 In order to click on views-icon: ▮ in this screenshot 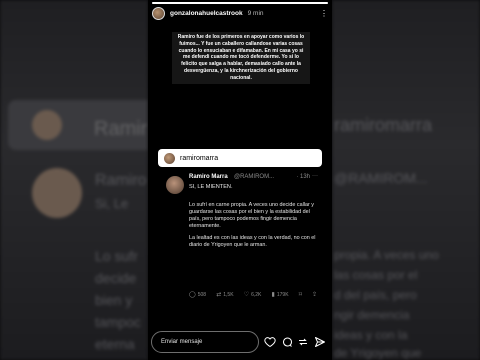, I will do `click(273, 295)`.